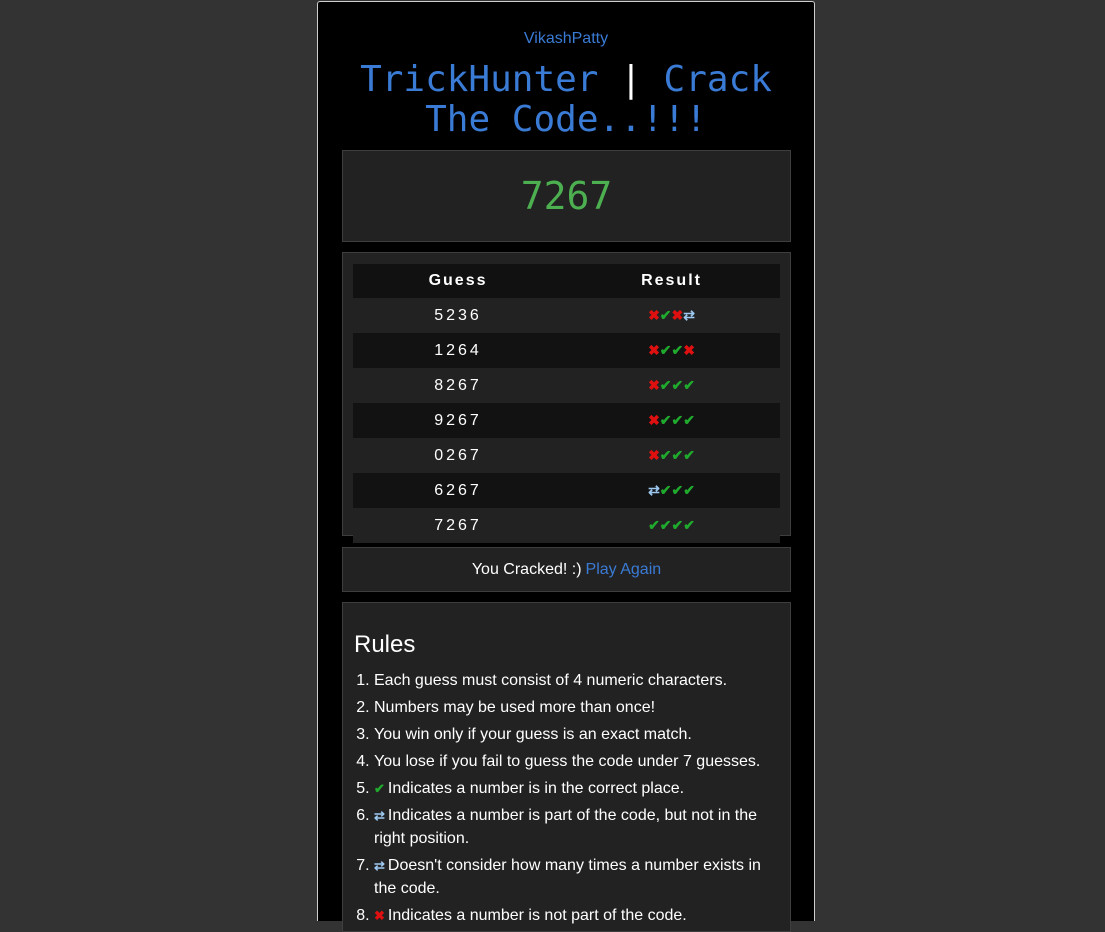 The height and width of the screenshot is (932, 1105). Describe the element at coordinates (479, 79) in the screenshot. I see `title-left: TrickHunter` at that location.